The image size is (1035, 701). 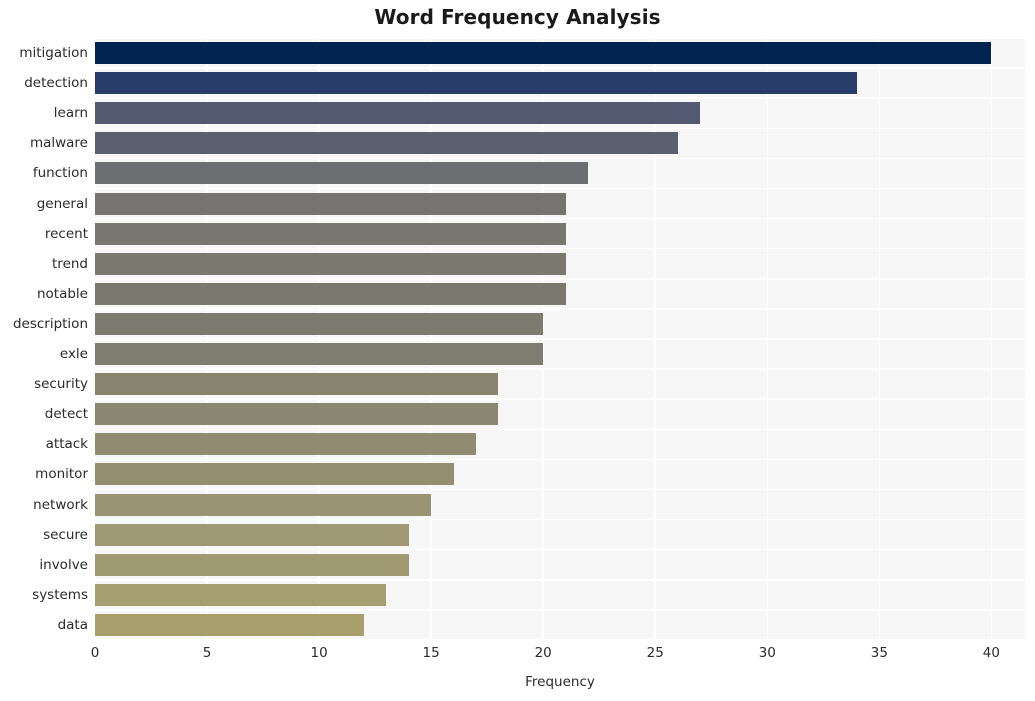 What do you see at coordinates (60, 504) in the screenshot?
I see `y-tick-label: network` at bounding box center [60, 504].